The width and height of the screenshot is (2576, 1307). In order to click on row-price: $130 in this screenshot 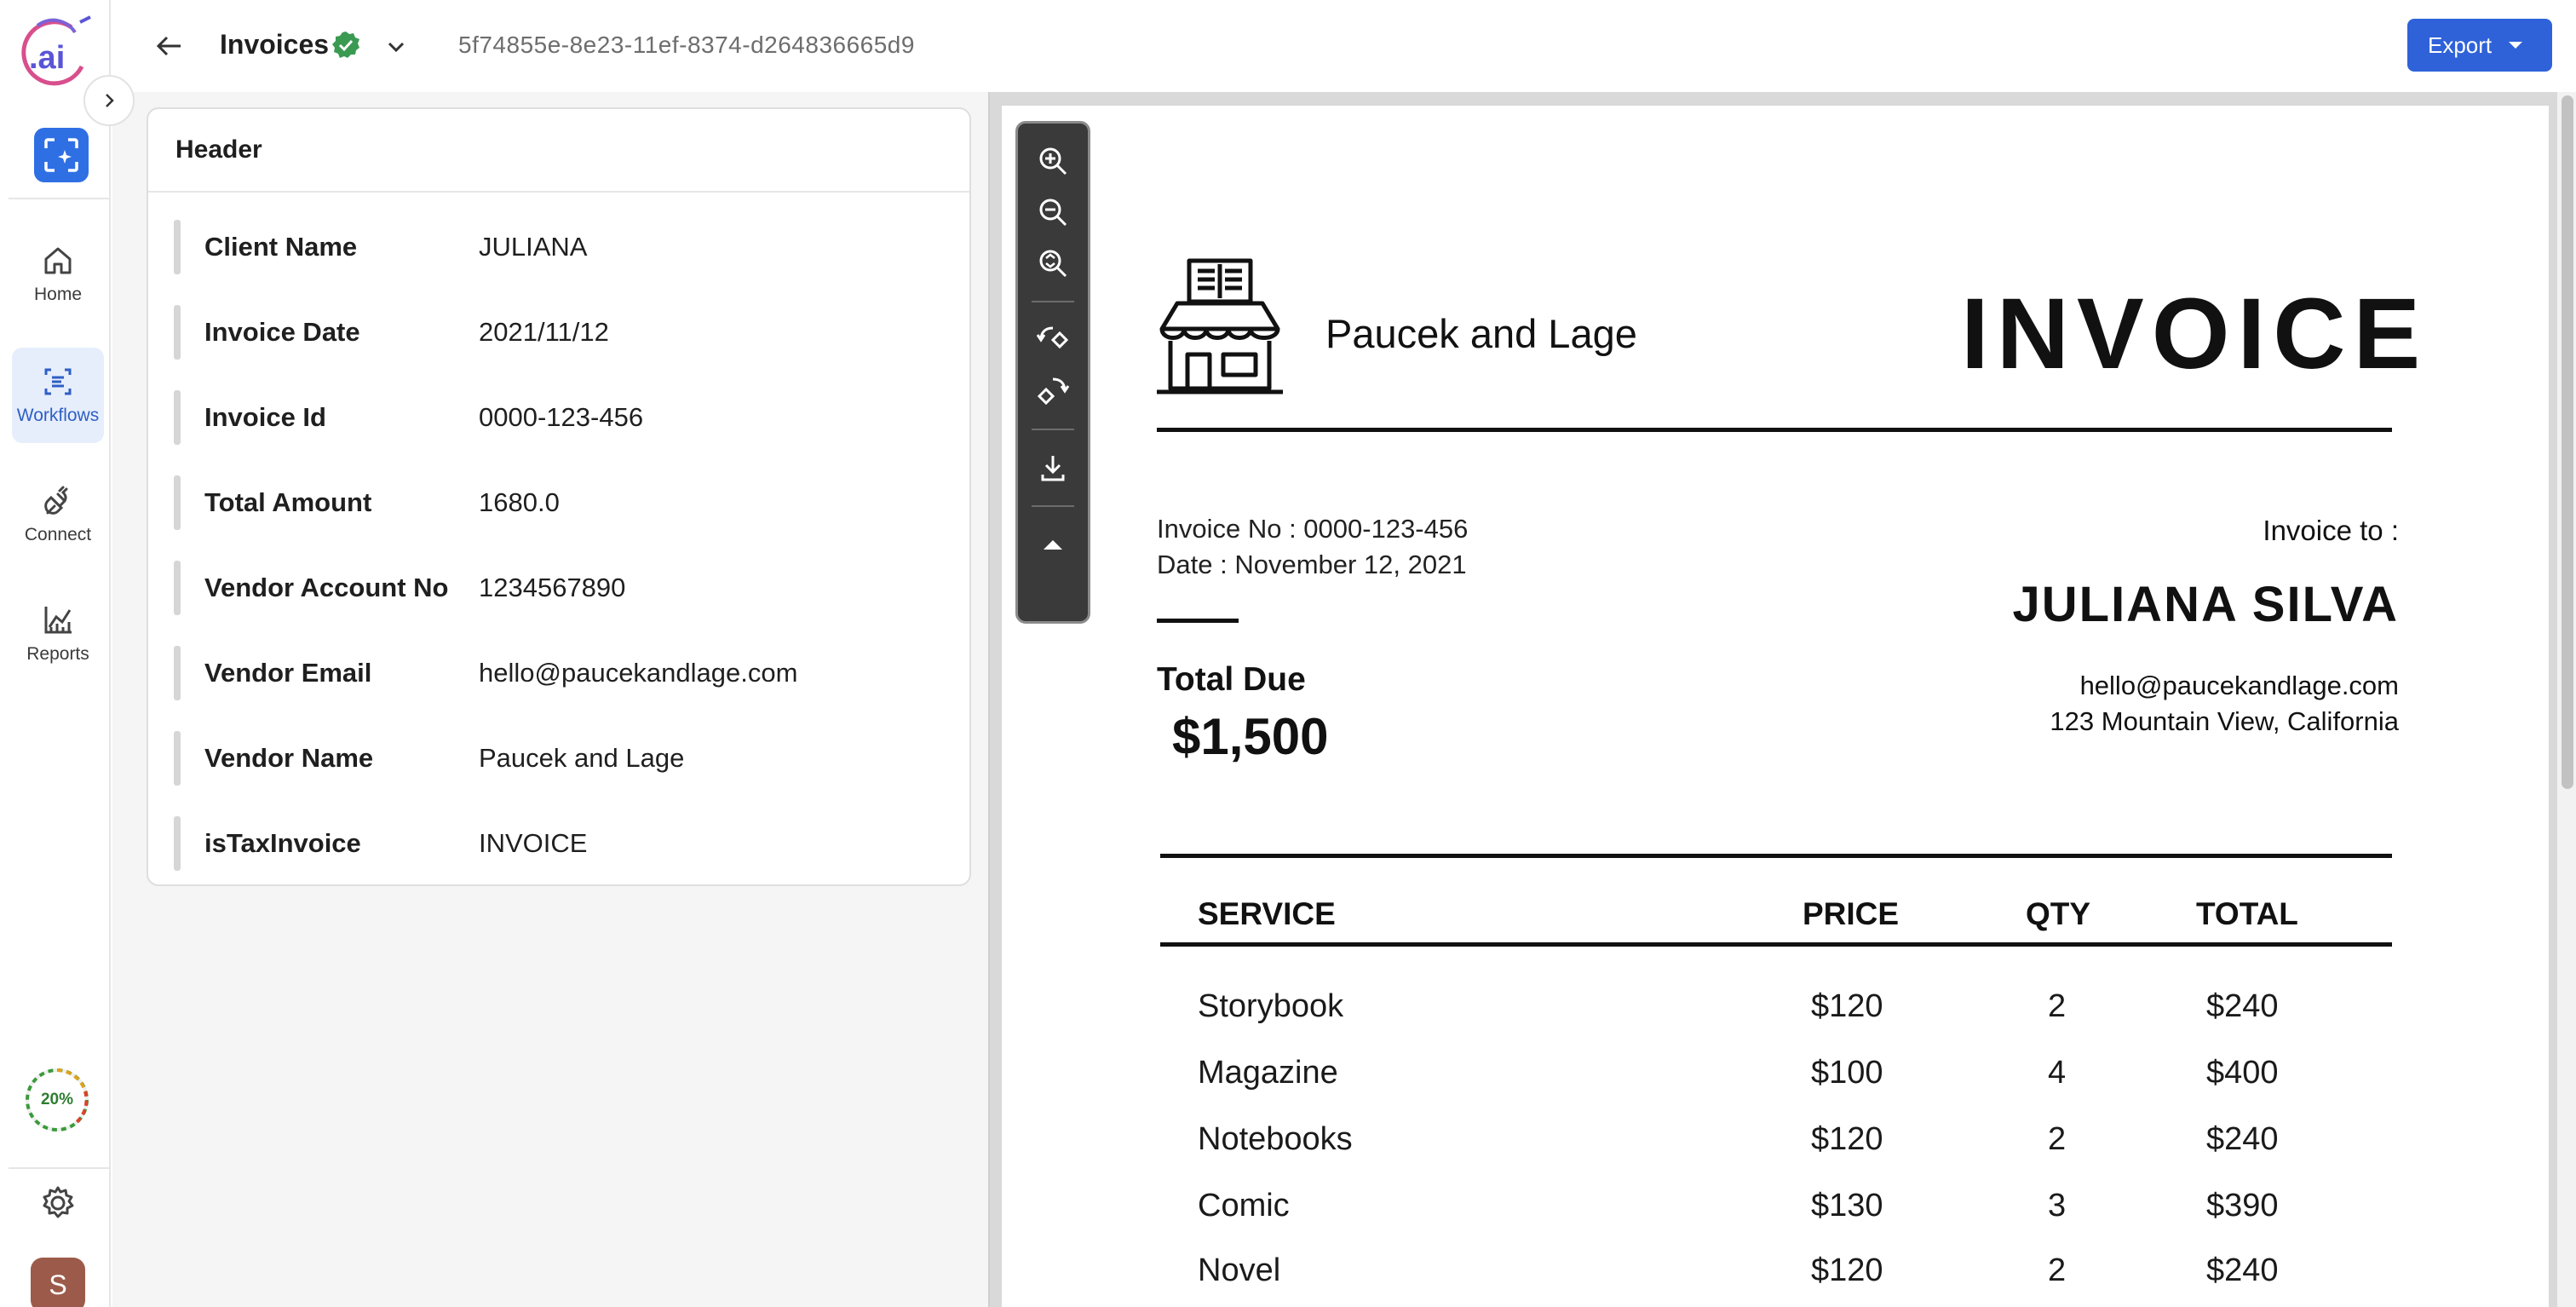, I will do `click(1847, 1206)`.